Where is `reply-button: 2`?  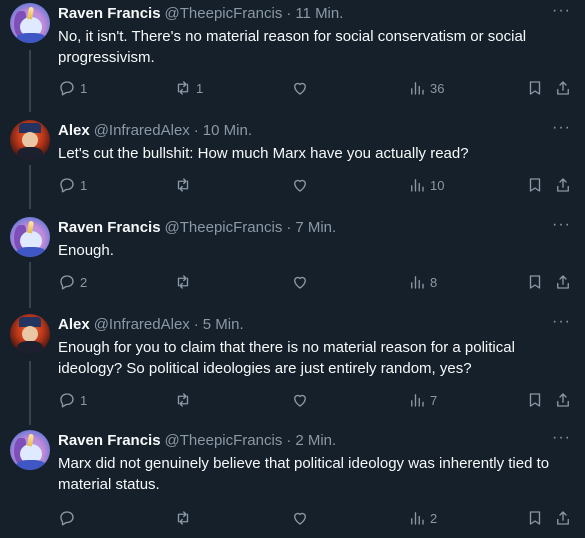
reply-button: 2 is located at coordinates (72, 282).